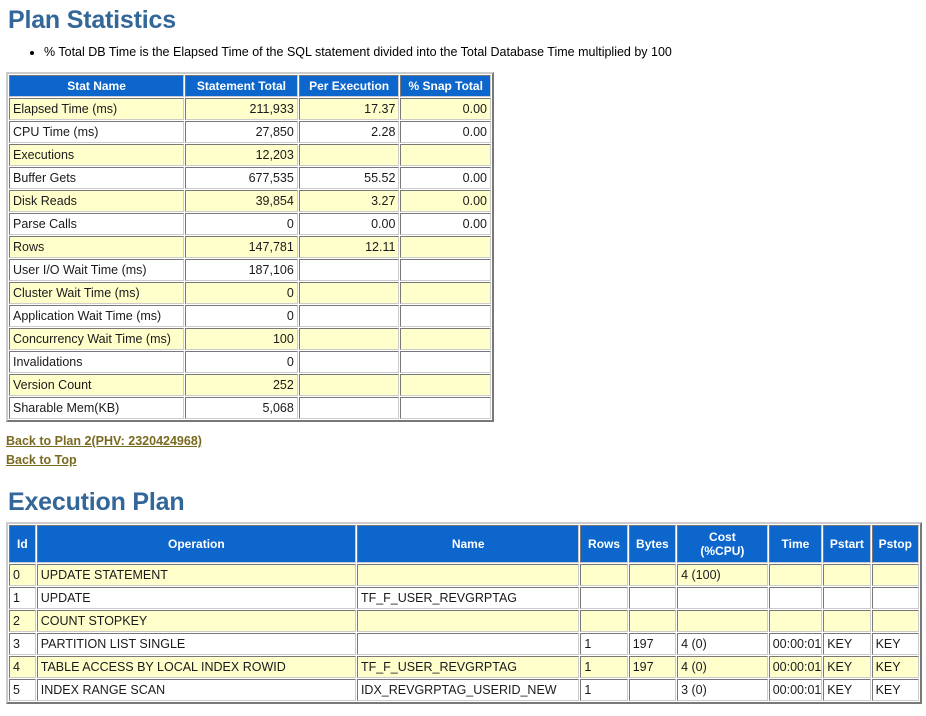  I want to click on cell-statement-total: 187,106, so click(241, 270).